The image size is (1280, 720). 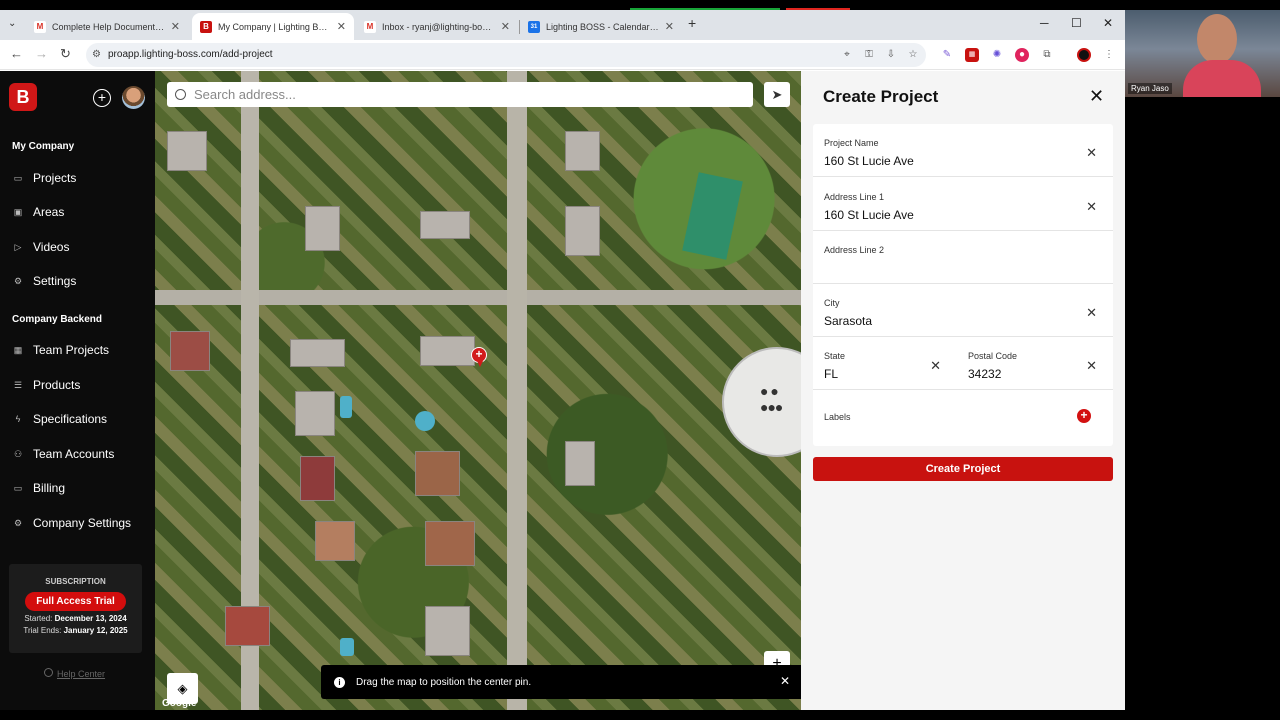 I want to click on address-line2-field: Address Line 2, so click(x=963, y=257).